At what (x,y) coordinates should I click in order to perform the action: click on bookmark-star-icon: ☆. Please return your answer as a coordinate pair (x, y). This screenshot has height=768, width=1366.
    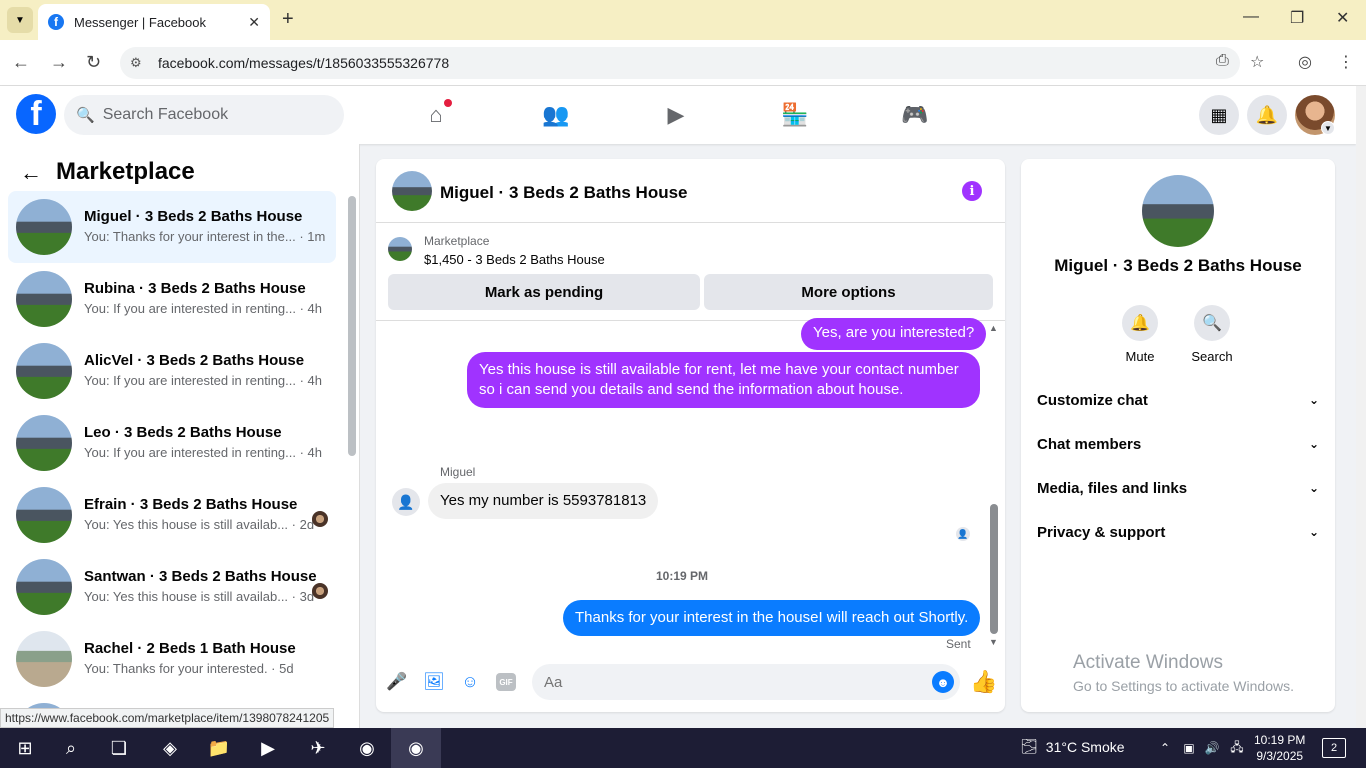
    Looking at the image, I should click on (1257, 62).